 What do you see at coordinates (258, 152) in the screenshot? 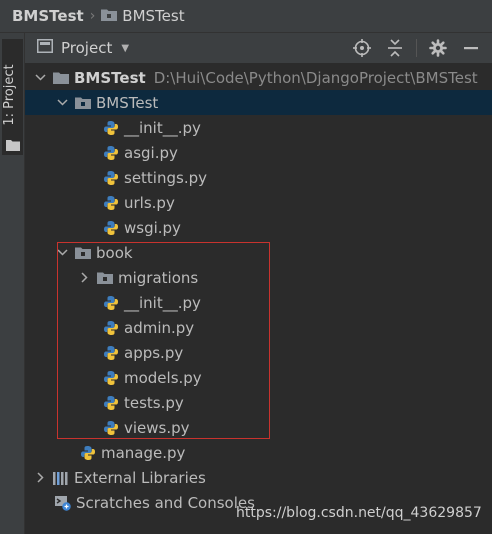
I see `tree-row-file: asgi.py` at bounding box center [258, 152].